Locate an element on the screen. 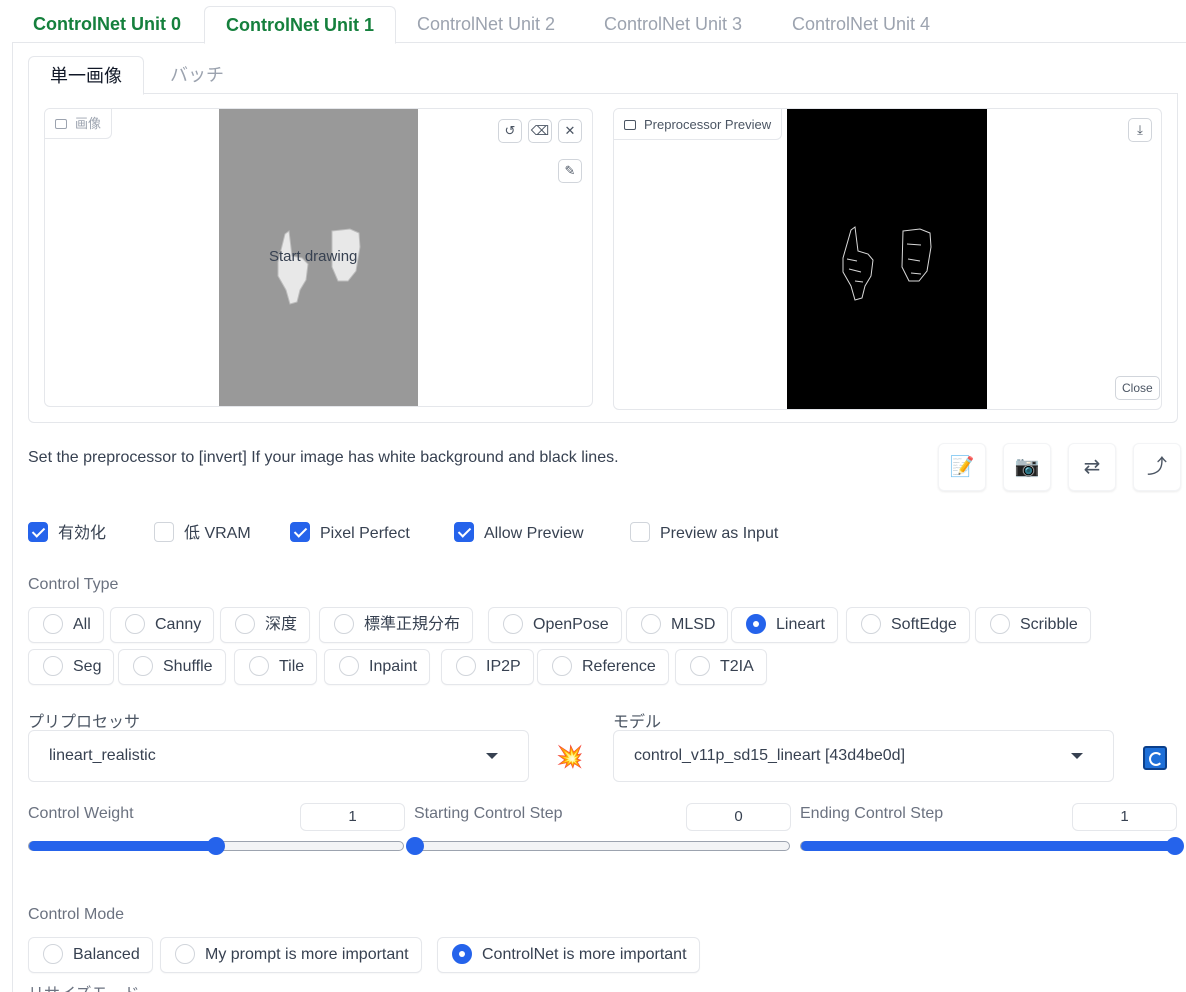  control-type-depth: 深度 is located at coordinates (265, 625).